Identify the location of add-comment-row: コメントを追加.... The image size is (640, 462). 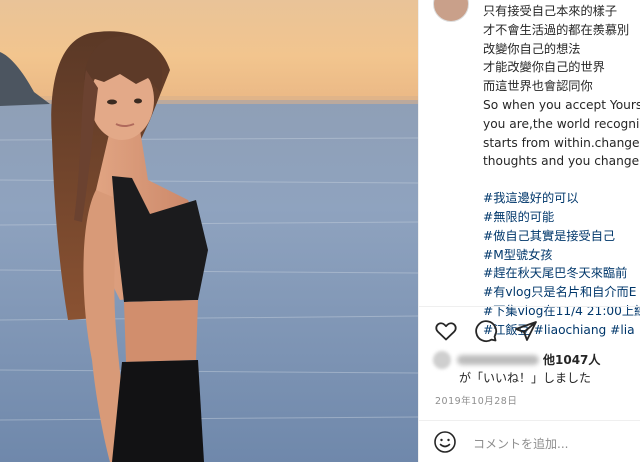
(529, 441).